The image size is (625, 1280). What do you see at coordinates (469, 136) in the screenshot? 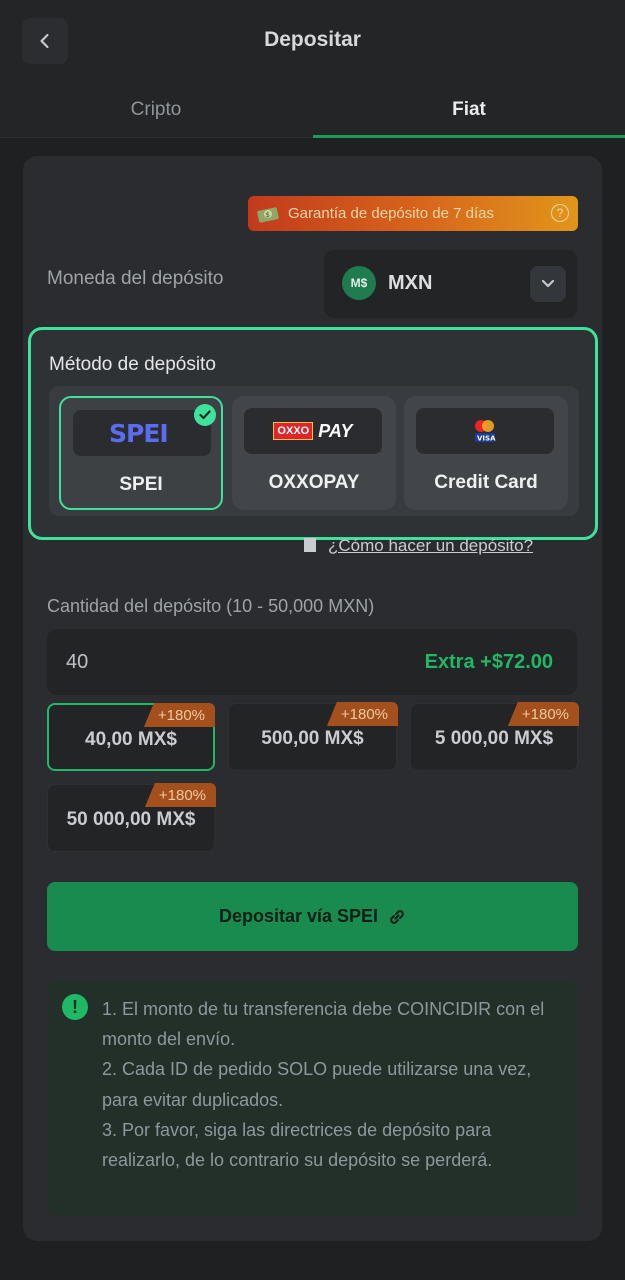
I see `active-tab-indicator` at bounding box center [469, 136].